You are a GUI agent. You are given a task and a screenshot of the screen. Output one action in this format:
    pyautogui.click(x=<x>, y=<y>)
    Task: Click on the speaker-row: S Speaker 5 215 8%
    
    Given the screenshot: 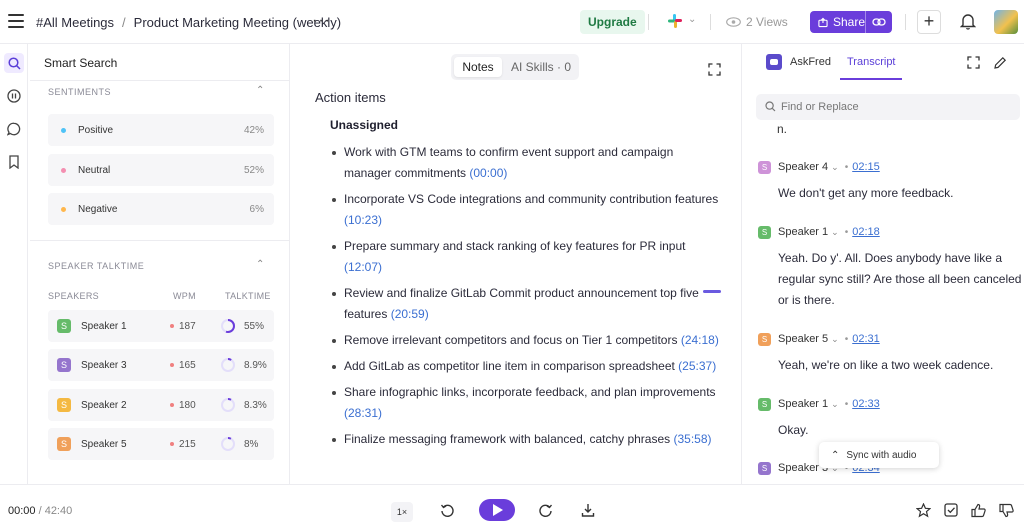 What is the action you would take?
    pyautogui.click(x=161, y=444)
    